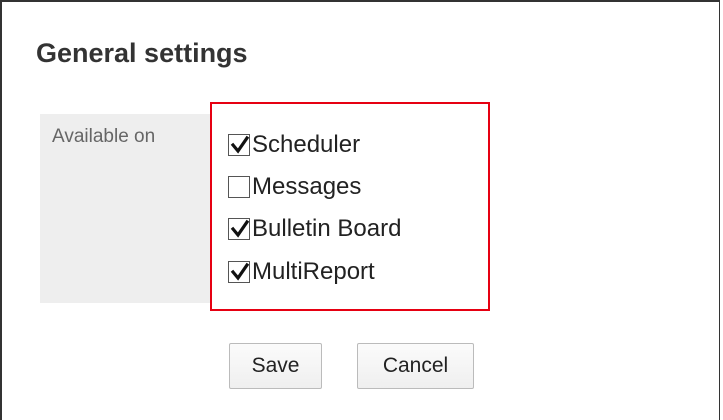  Describe the element at coordinates (104, 136) in the screenshot. I see `field-label: Available on` at that location.